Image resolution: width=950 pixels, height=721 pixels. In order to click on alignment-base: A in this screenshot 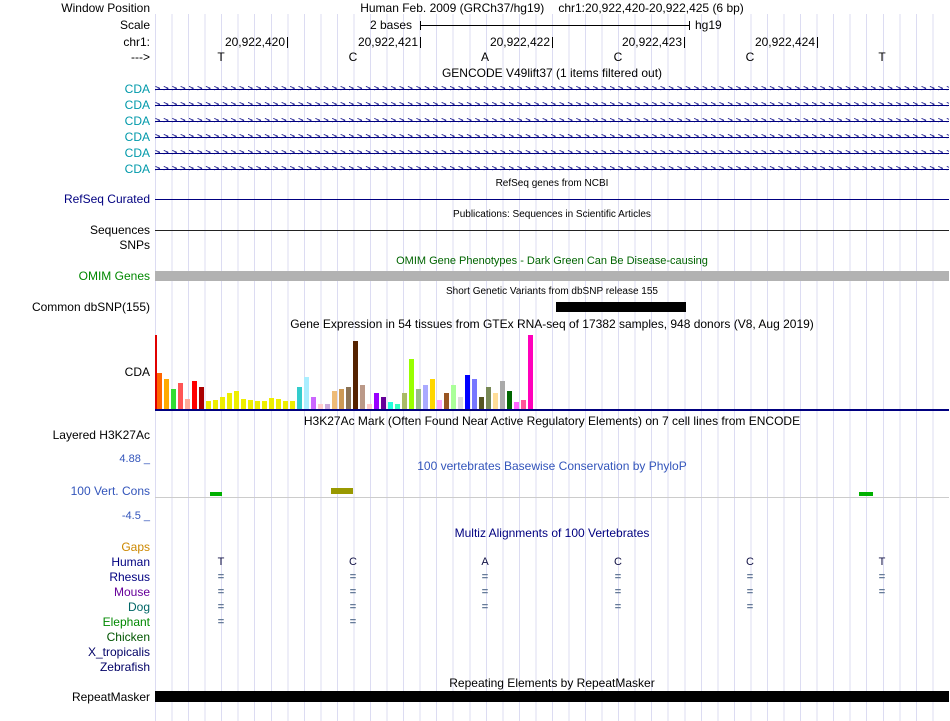, I will do `click(485, 562)`.